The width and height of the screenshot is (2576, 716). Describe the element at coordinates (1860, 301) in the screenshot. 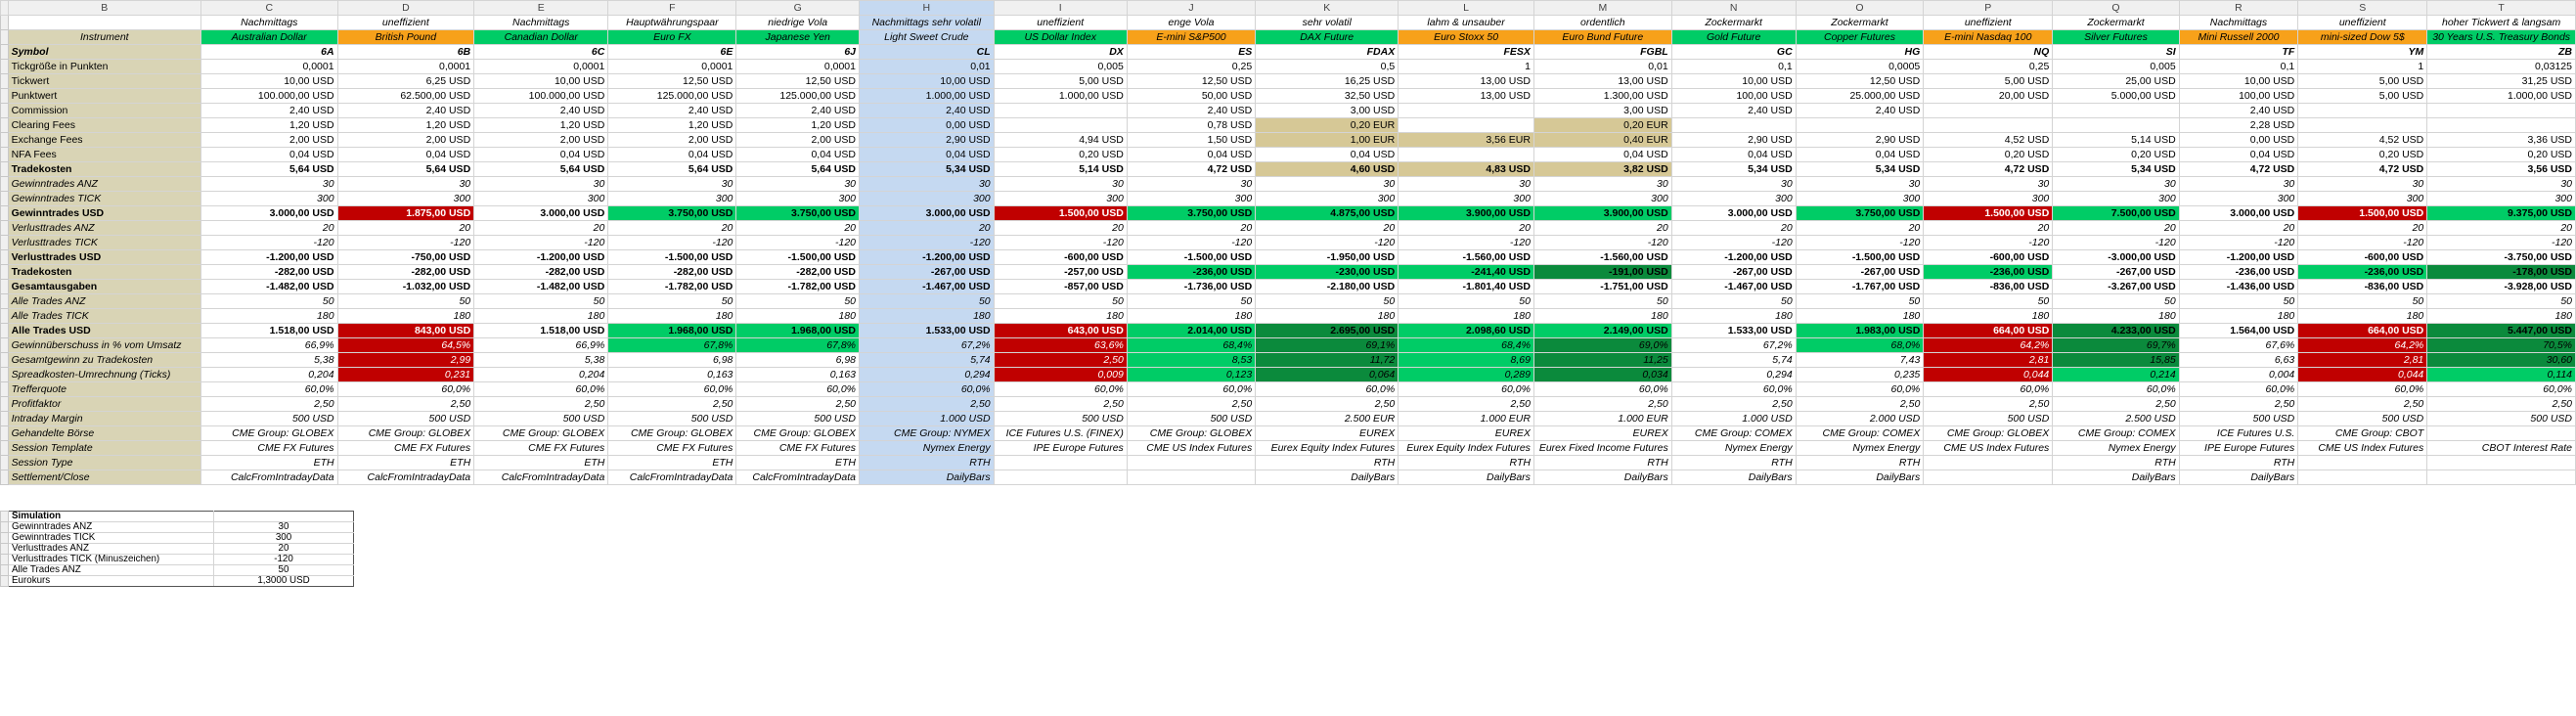

I see `data-cell: 50` at that location.